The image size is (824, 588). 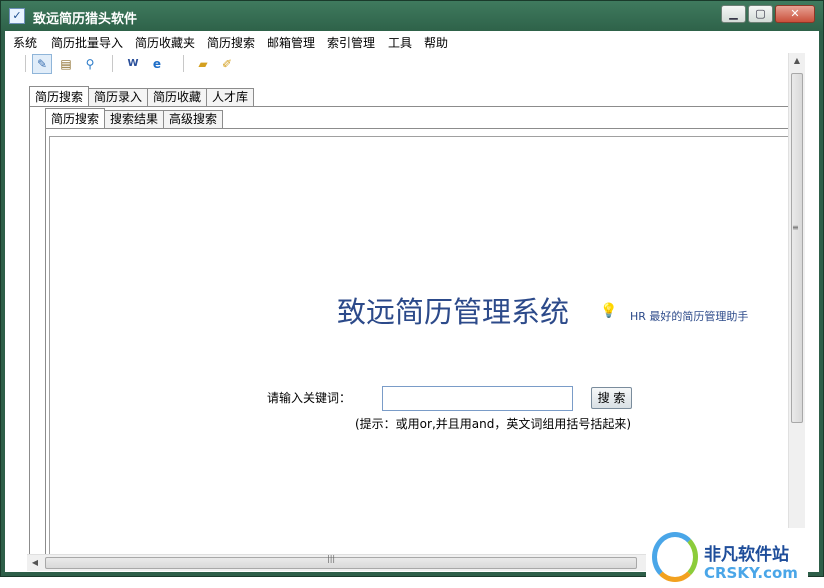 What do you see at coordinates (477, 398) in the screenshot?
I see `keyword-input` at bounding box center [477, 398].